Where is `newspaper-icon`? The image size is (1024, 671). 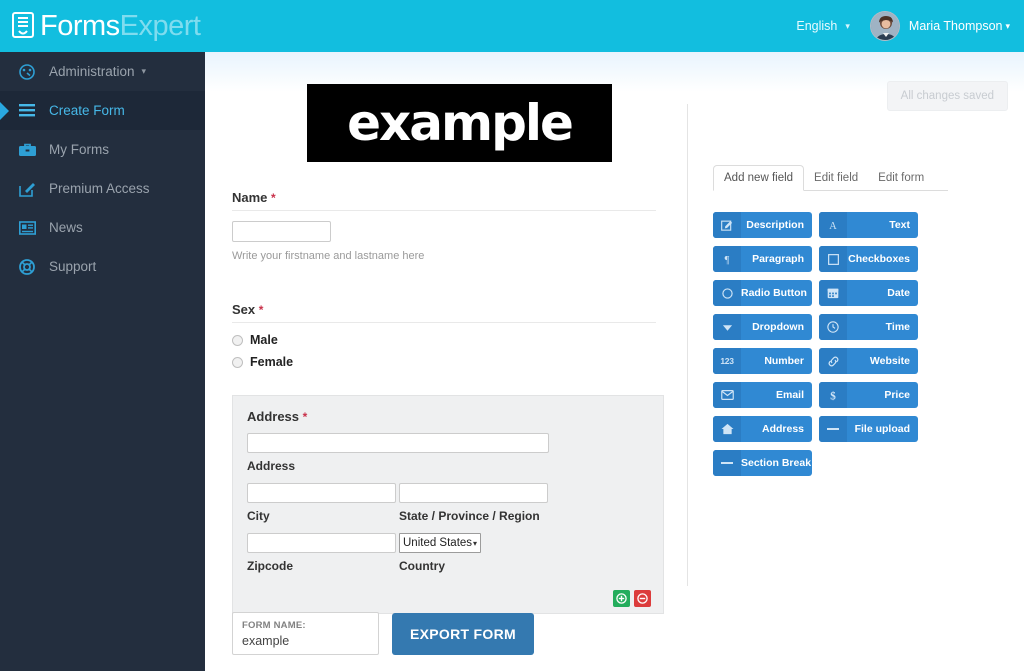
newspaper-icon is located at coordinates (30, 227).